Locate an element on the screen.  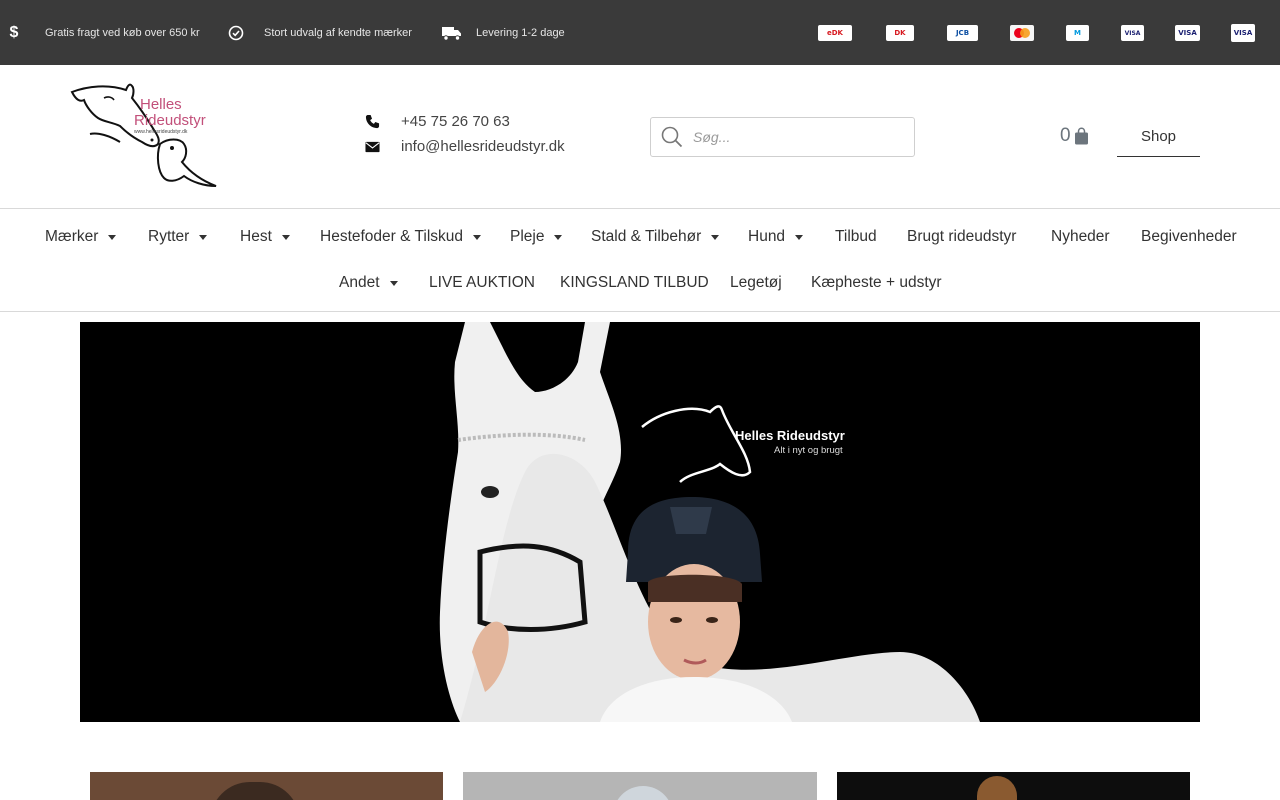
nav-label: Rytter is located at coordinates (169, 236).